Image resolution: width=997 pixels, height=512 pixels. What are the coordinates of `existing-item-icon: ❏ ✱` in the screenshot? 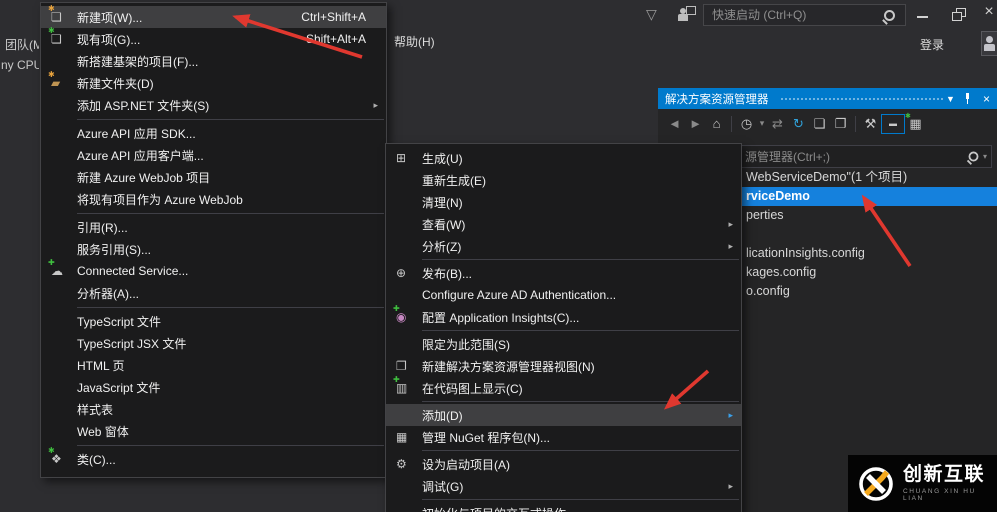 It's located at (55, 36).